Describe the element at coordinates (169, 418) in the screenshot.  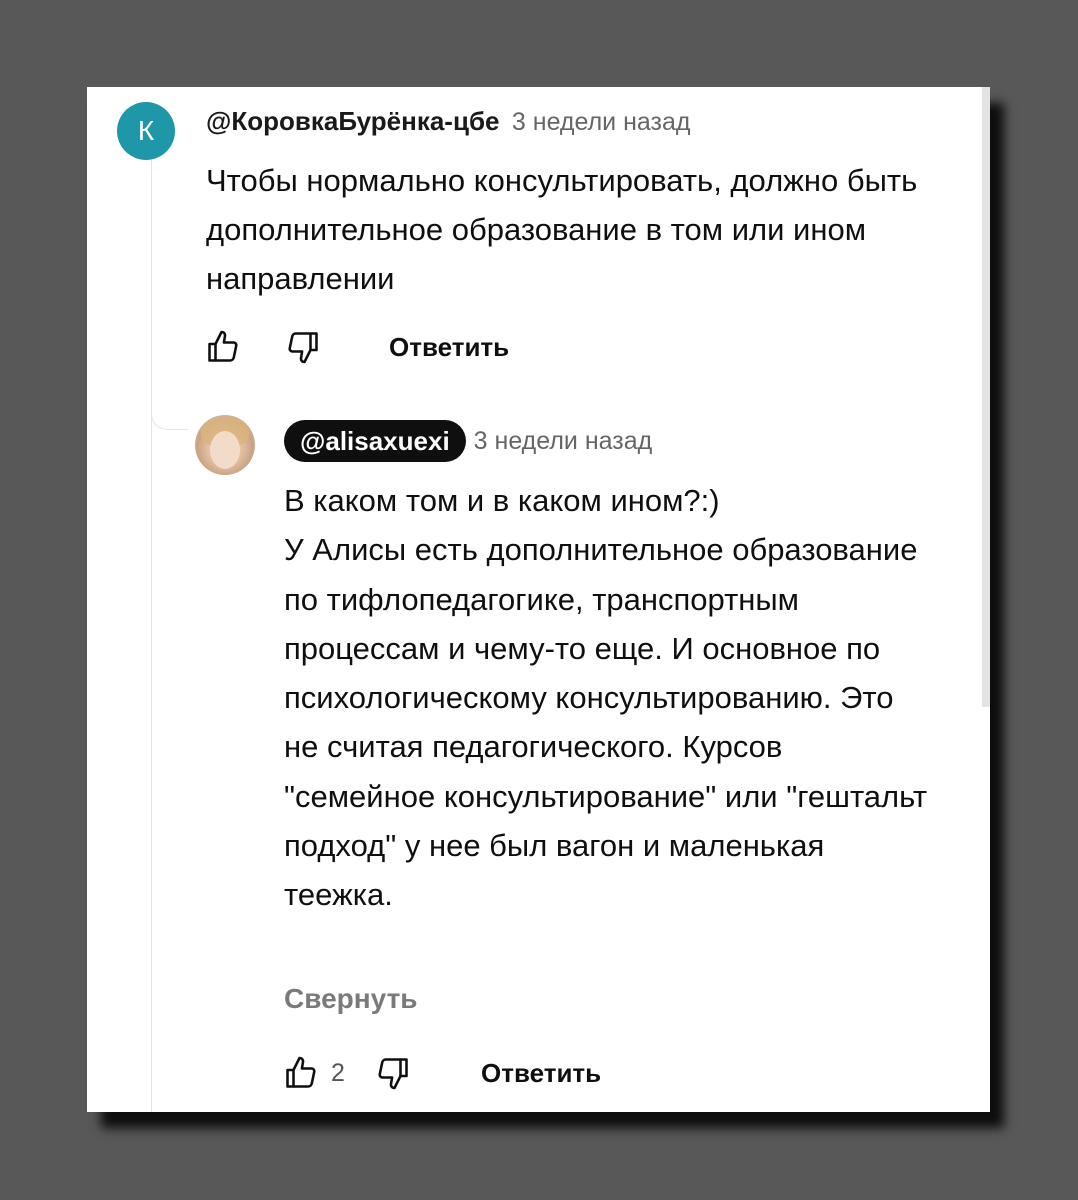
I see `thread-connector` at that location.